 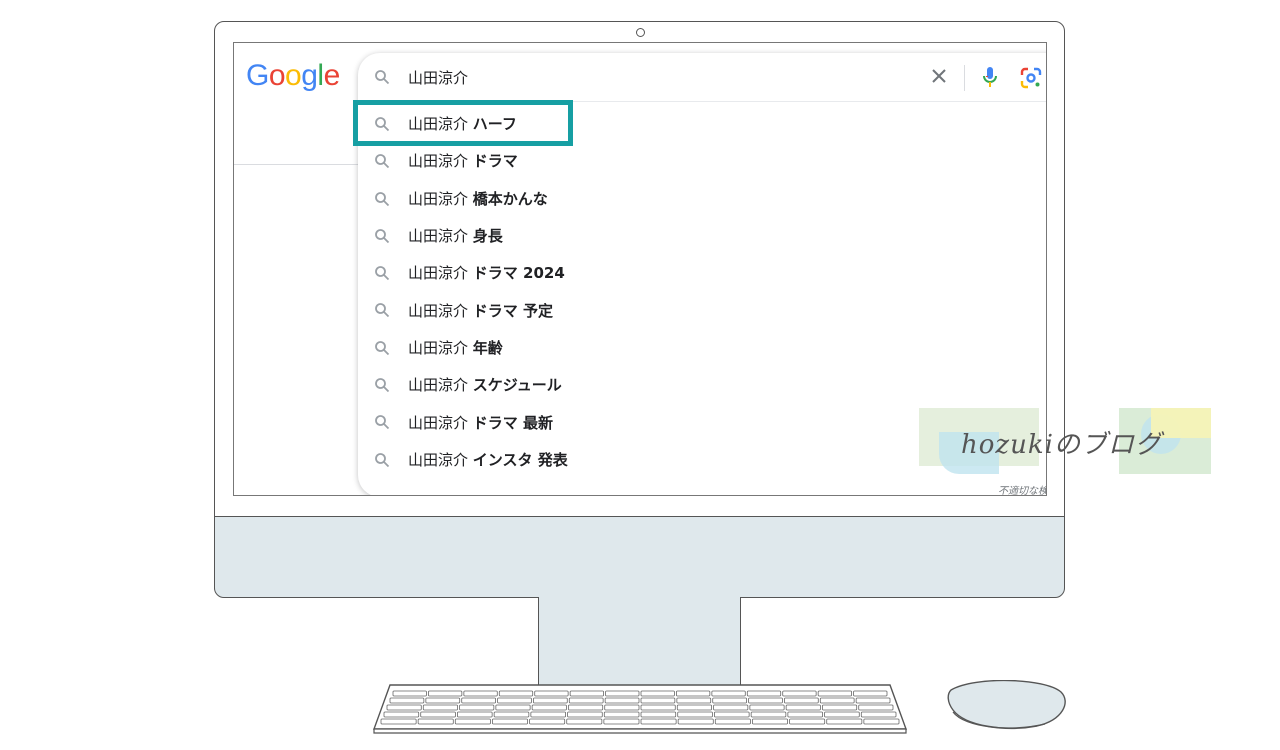 I want to click on logo-letter: o, so click(x=277, y=75).